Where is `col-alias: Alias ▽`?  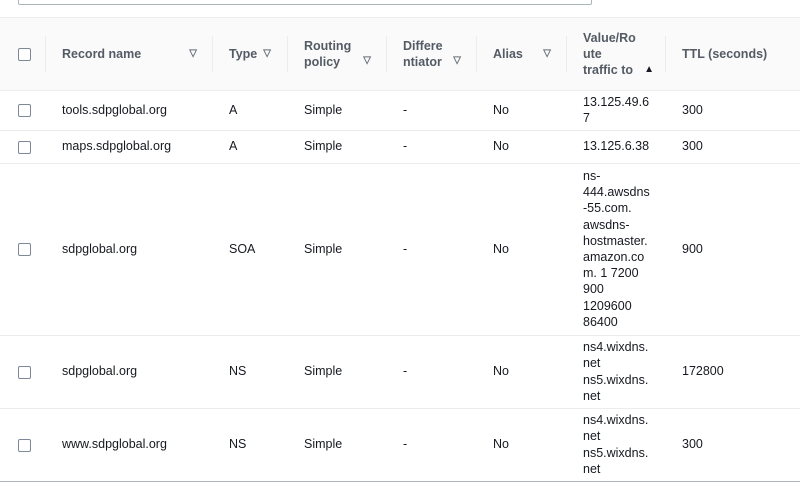
col-alias: Alias ▽ is located at coordinates (522, 54).